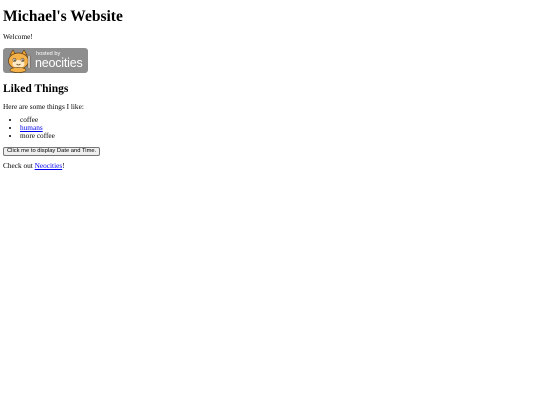 Image resolution: width=540 pixels, height=405 pixels. I want to click on badge-brand-text: neocities, so click(59, 63).